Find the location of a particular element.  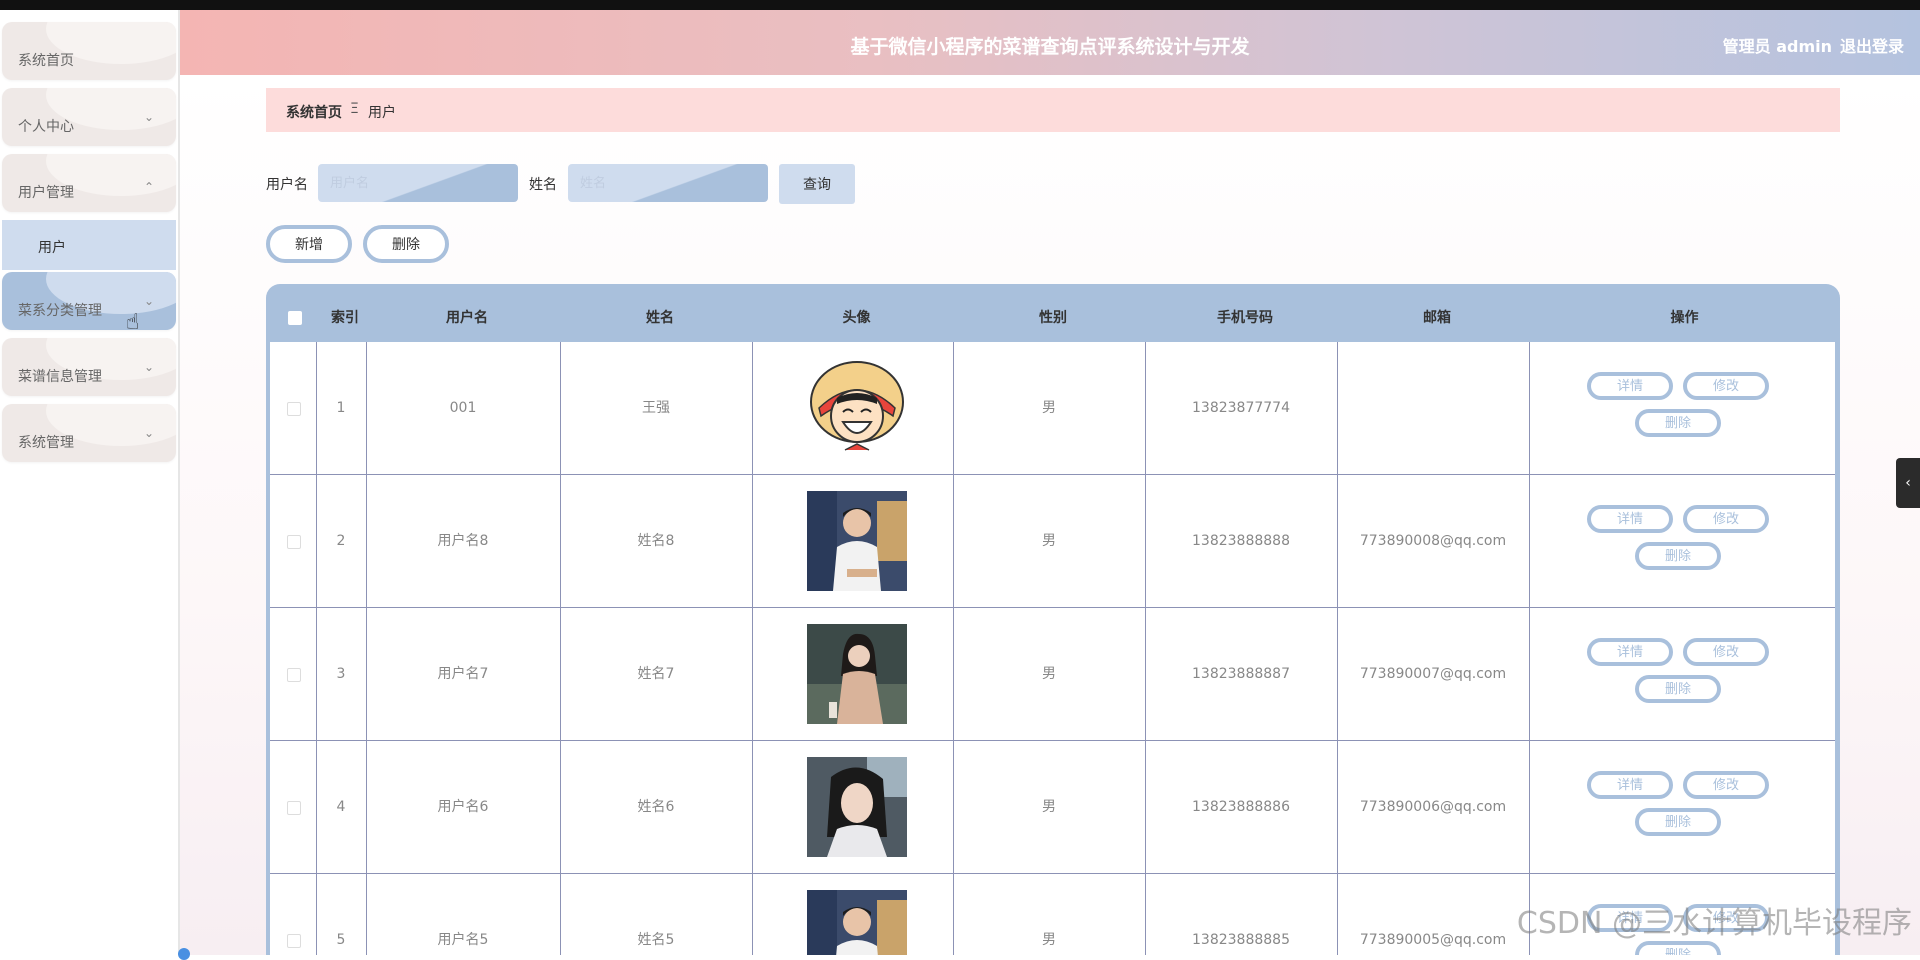

sidebar-item-profile: 个人中心 ⌄ is located at coordinates (89, 117).